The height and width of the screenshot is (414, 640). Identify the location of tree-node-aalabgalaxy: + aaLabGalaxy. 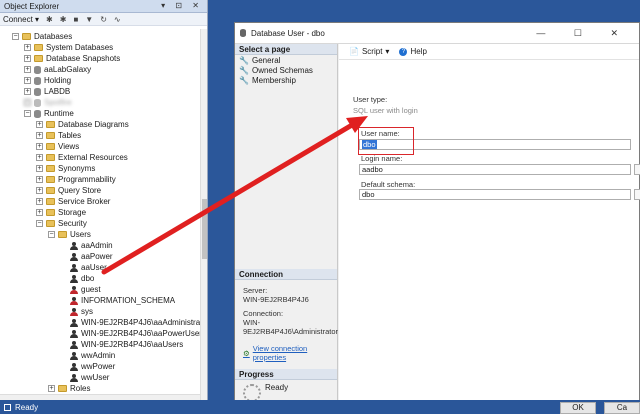
(57, 69).